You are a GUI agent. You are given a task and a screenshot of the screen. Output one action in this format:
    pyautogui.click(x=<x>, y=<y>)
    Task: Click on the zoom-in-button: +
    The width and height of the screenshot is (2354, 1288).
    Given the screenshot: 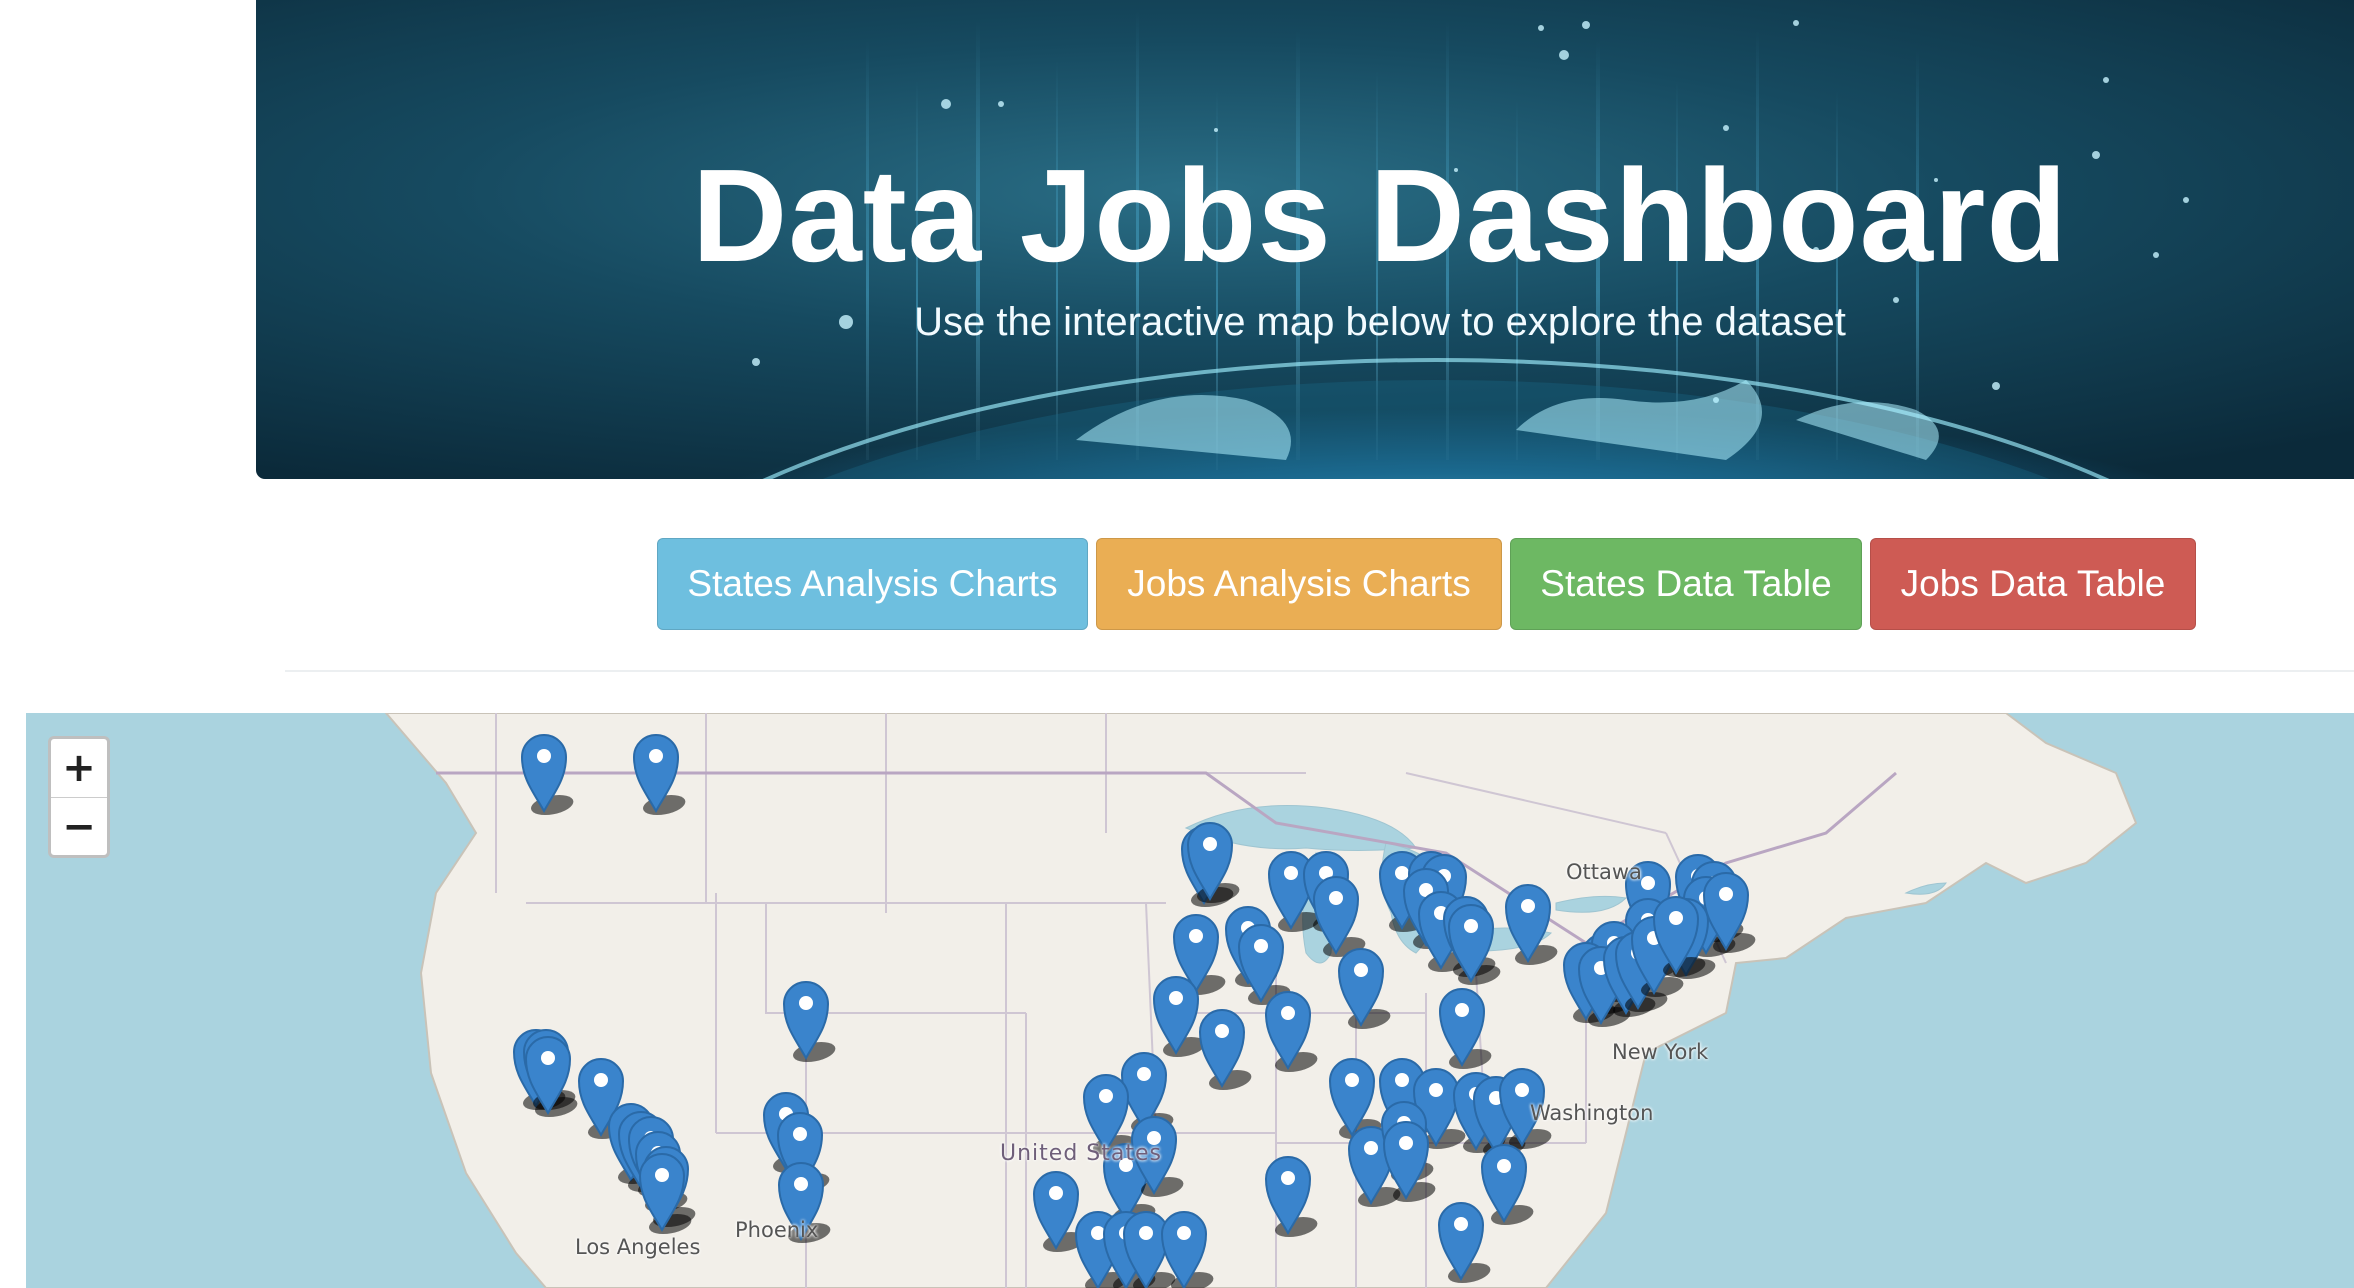 What is the action you would take?
    pyautogui.click(x=79, y=768)
    